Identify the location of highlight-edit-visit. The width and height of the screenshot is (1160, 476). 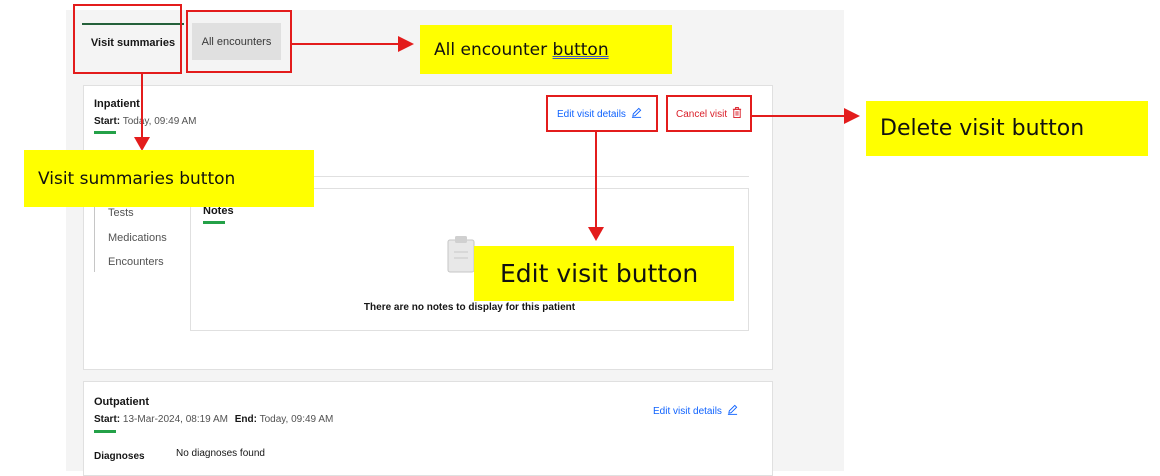
(602, 113).